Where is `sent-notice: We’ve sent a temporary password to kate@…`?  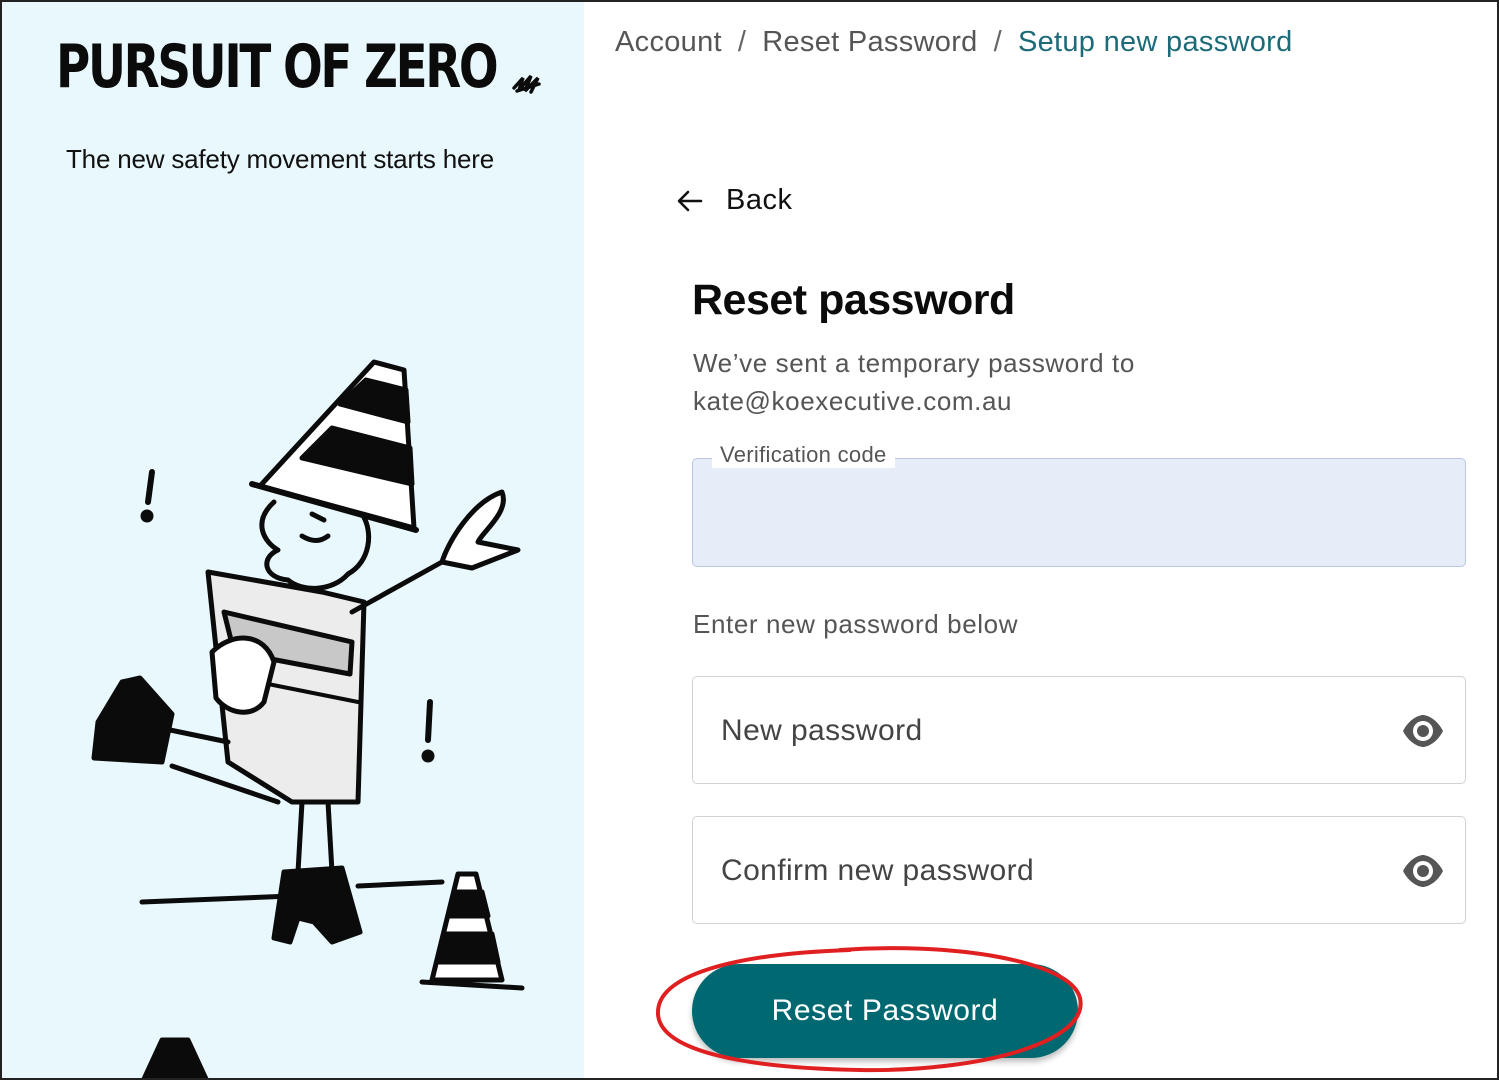
sent-notice: We’ve sent a temporary password to kate@… is located at coordinates (914, 382).